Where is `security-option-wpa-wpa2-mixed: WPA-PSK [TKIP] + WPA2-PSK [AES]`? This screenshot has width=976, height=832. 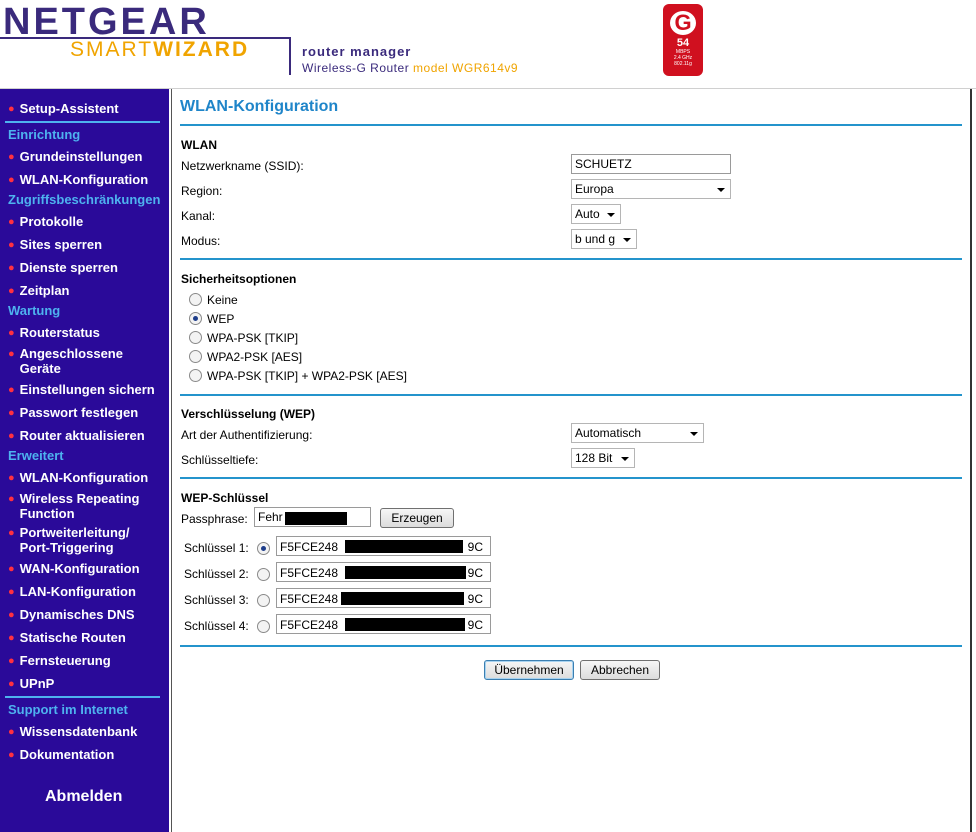
security-option-wpa-wpa2-mixed: WPA-PSK [TKIP] + WPA2-PSK [AES] is located at coordinates (298, 377).